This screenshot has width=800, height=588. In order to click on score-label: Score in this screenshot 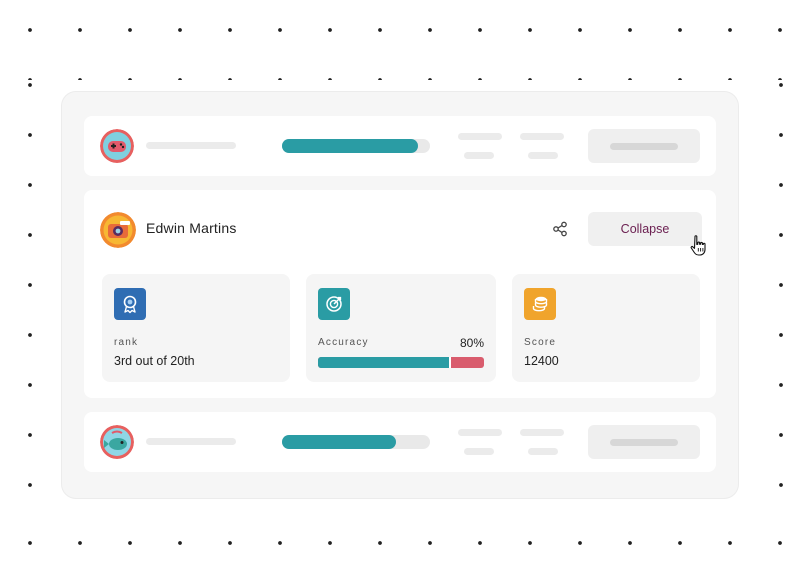, I will do `click(540, 342)`.